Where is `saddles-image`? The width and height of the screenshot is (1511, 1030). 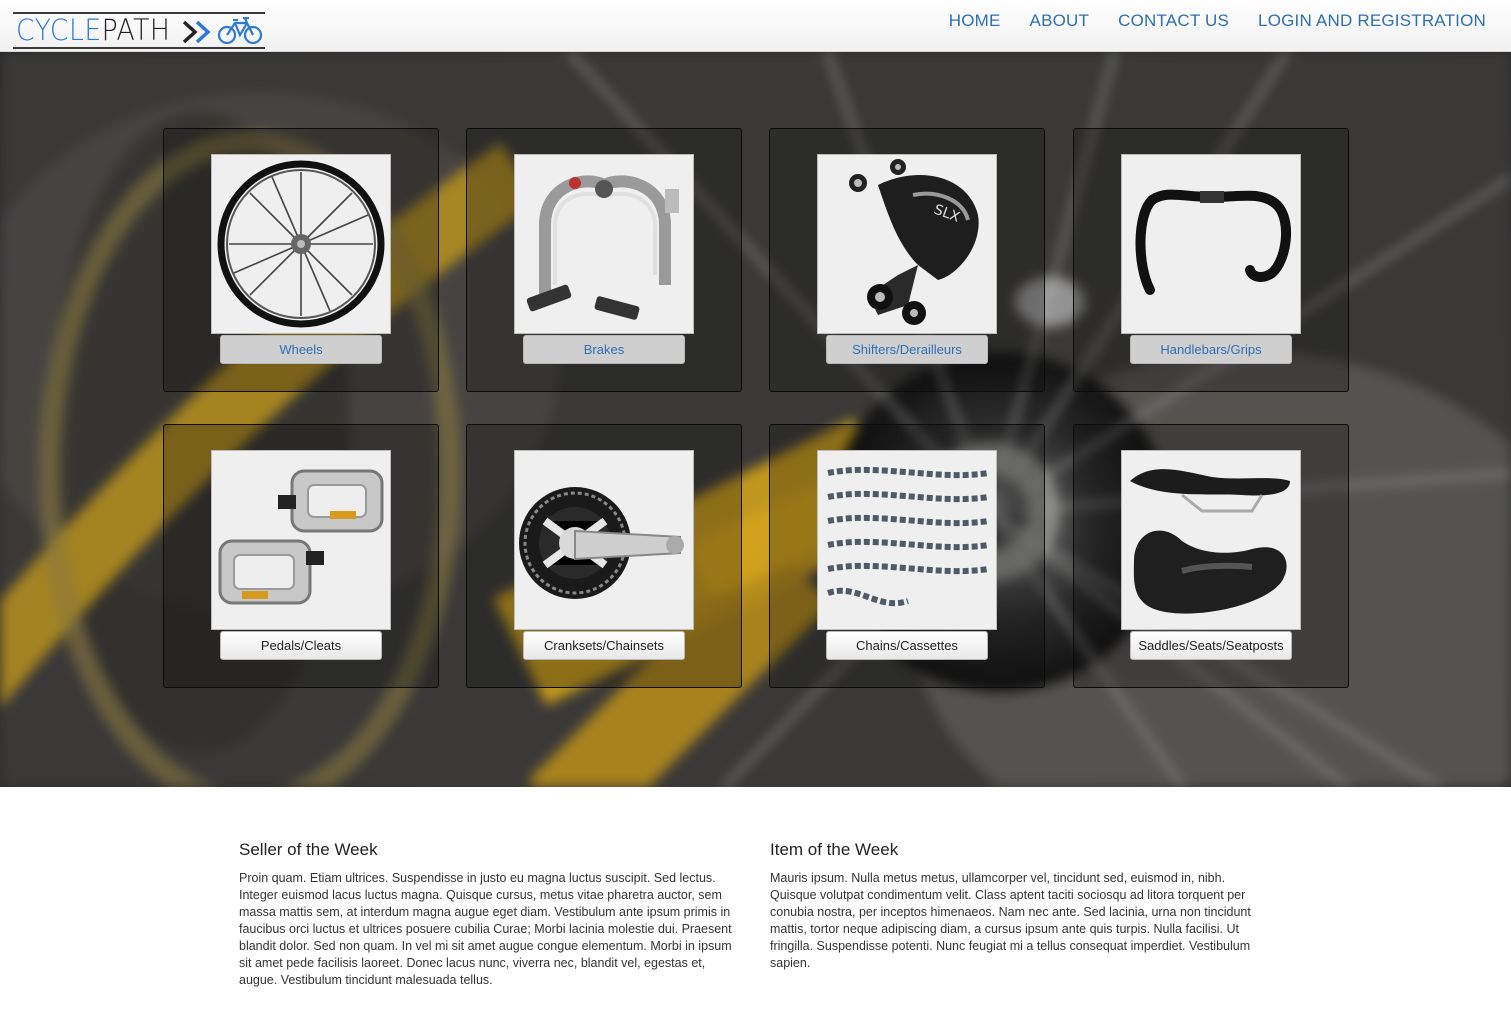 saddles-image is located at coordinates (1211, 540).